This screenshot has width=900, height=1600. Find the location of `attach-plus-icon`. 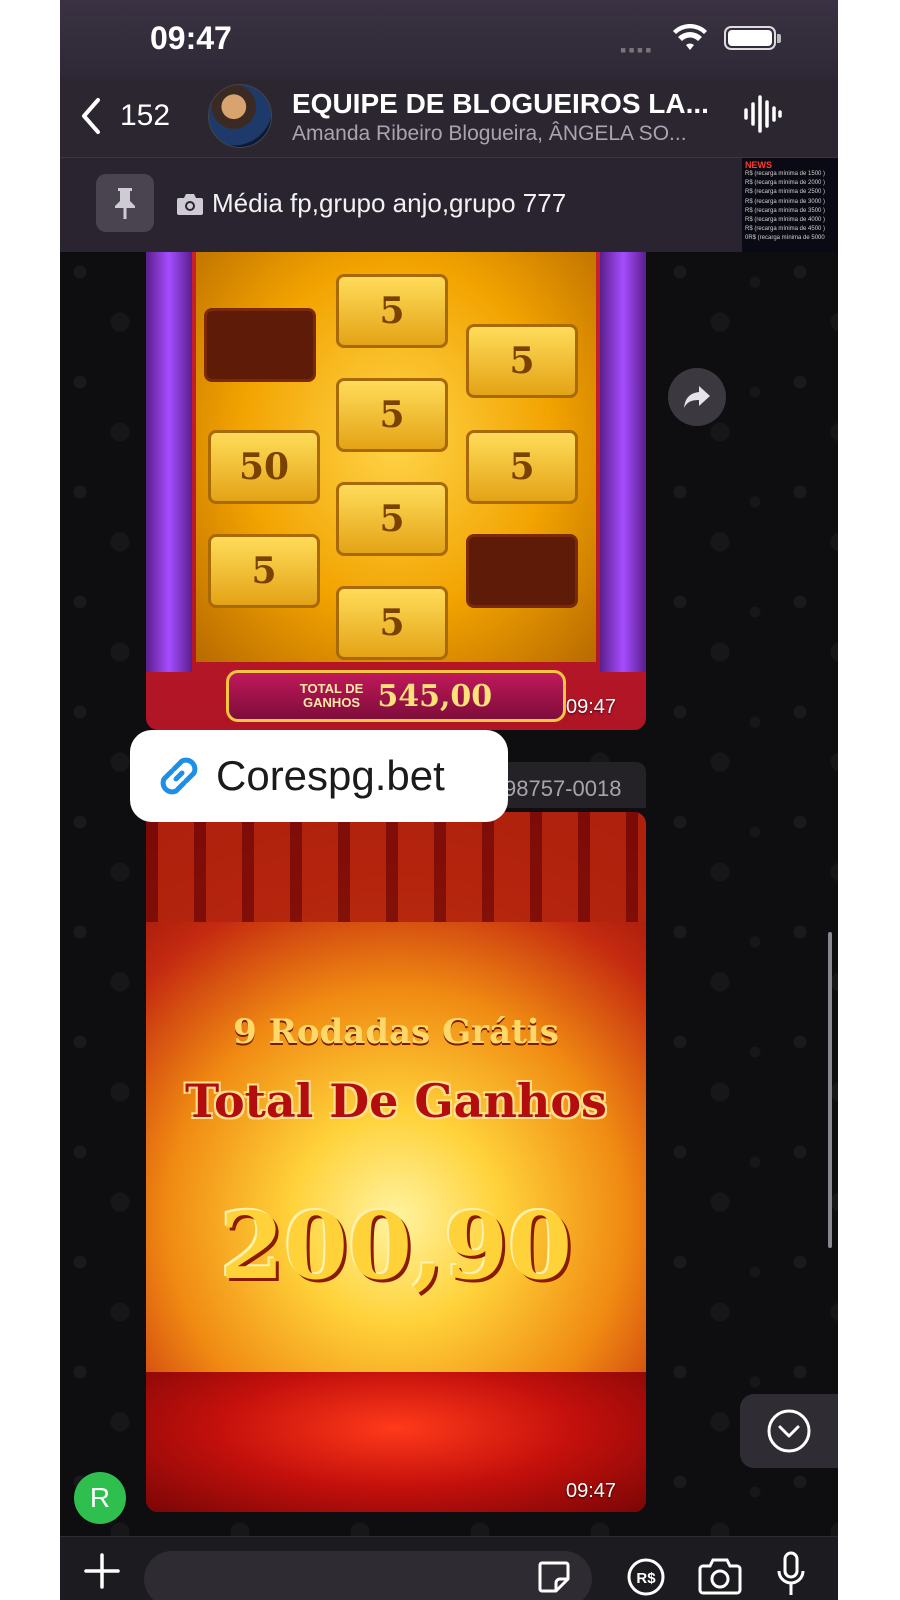

attach-plus-icon is located at coordinates (102, 1571).